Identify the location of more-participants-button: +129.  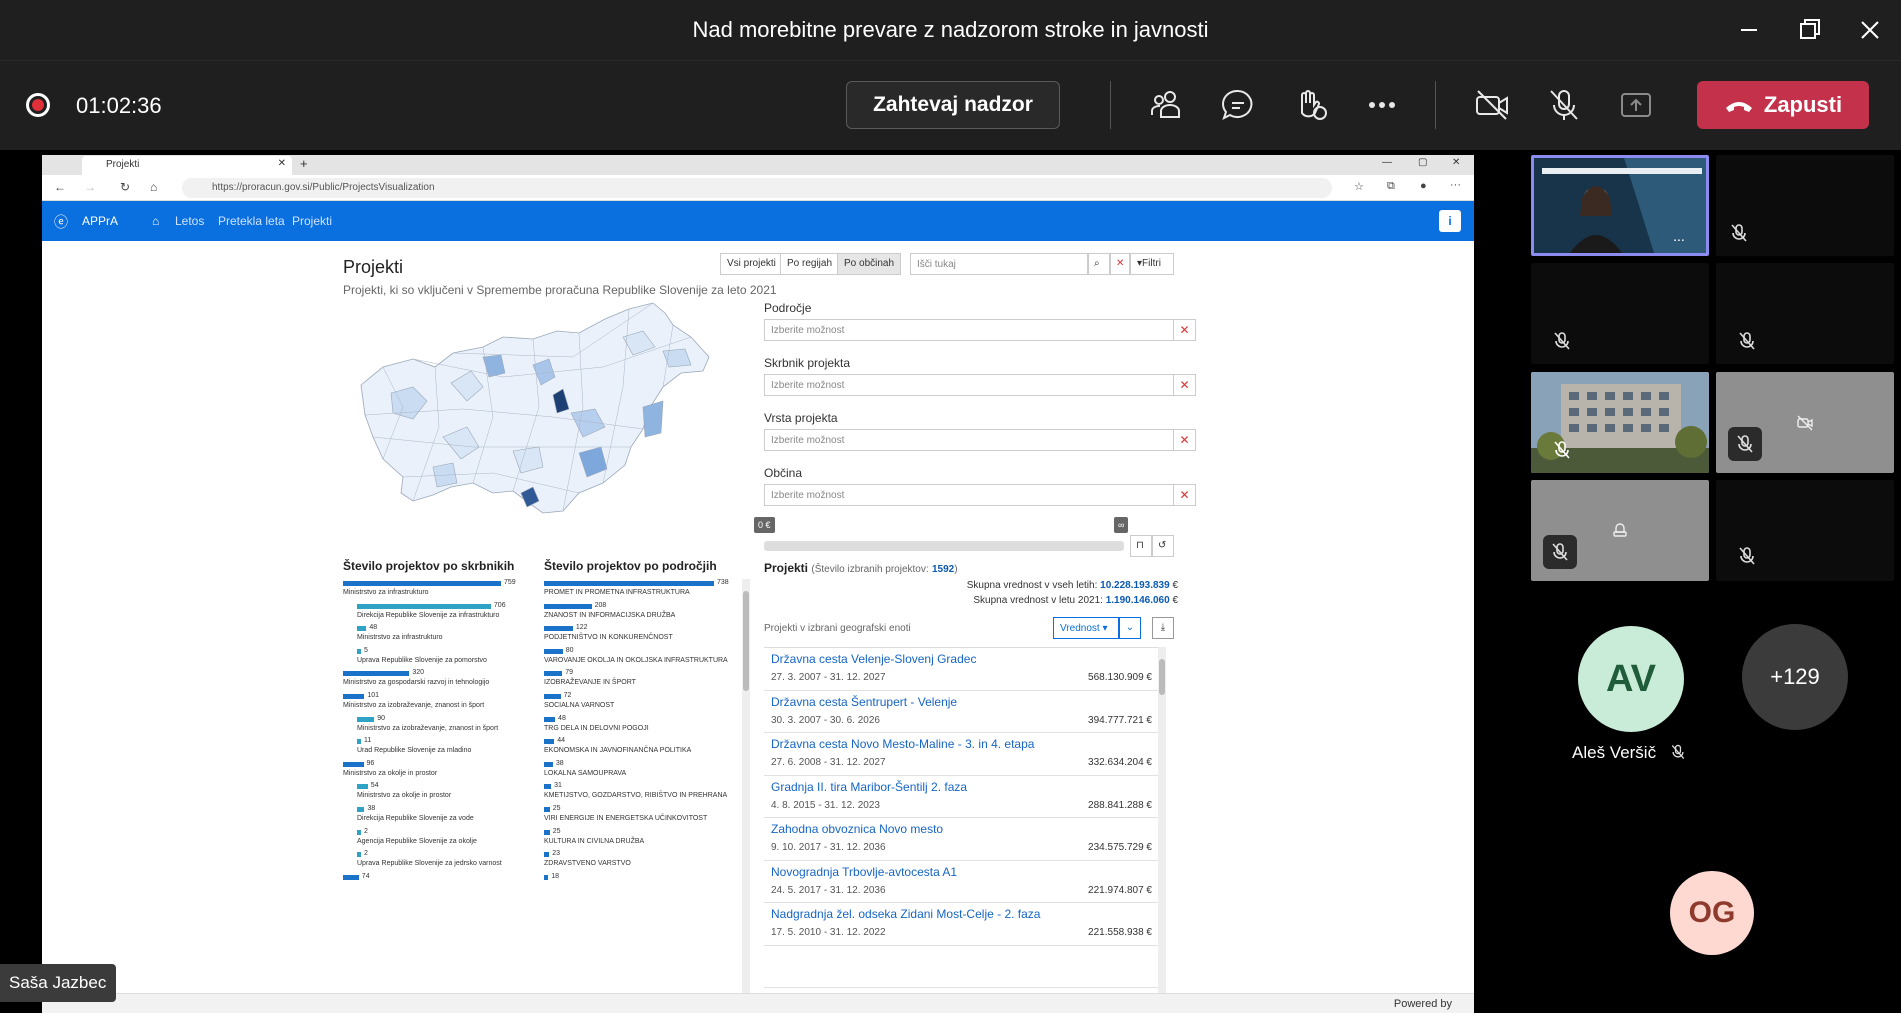
(1795, 677).